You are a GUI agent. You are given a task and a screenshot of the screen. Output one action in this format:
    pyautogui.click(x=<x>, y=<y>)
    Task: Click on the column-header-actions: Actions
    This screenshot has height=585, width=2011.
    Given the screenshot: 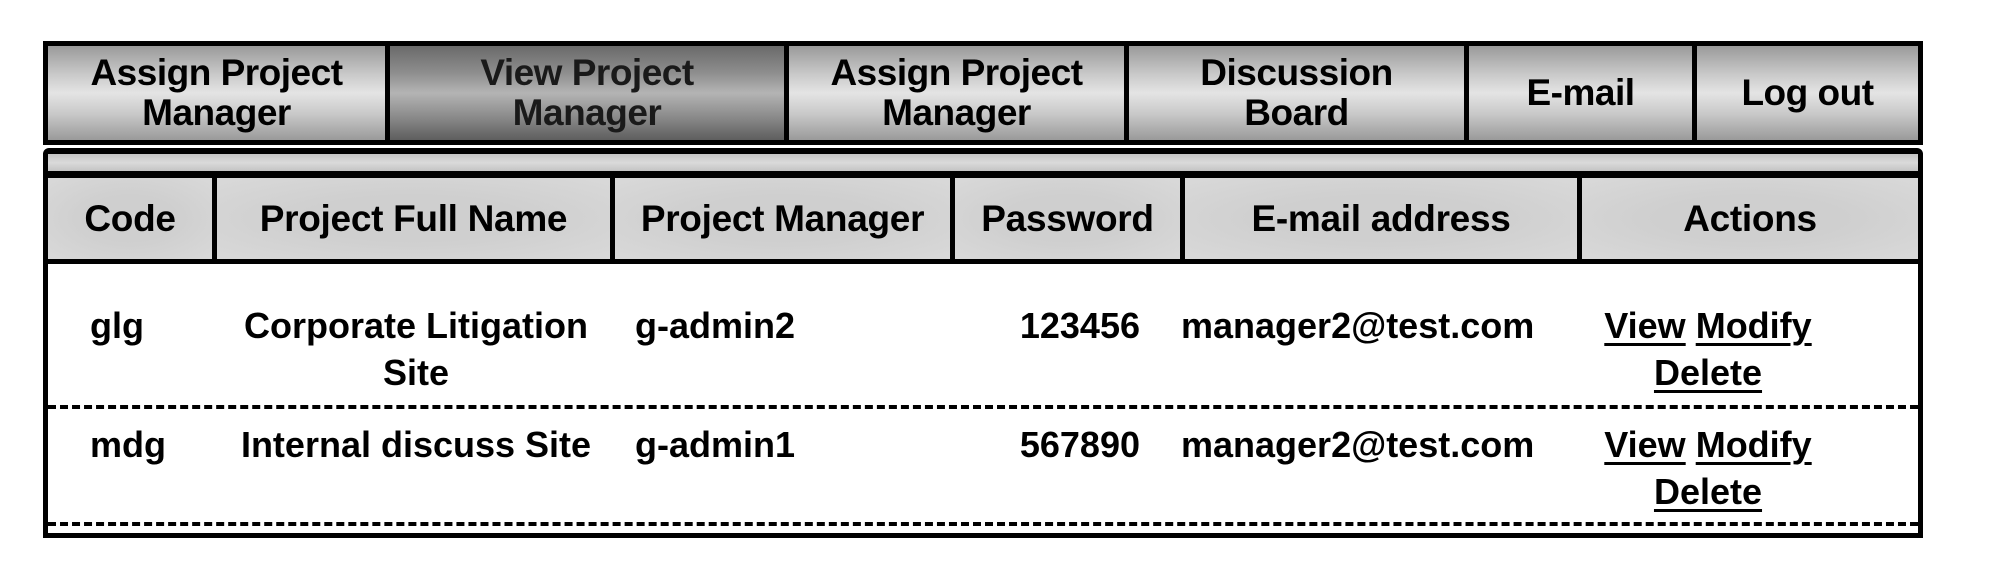 What is the action you would take?
    pyautogui.click(x=1750, y=218)
    